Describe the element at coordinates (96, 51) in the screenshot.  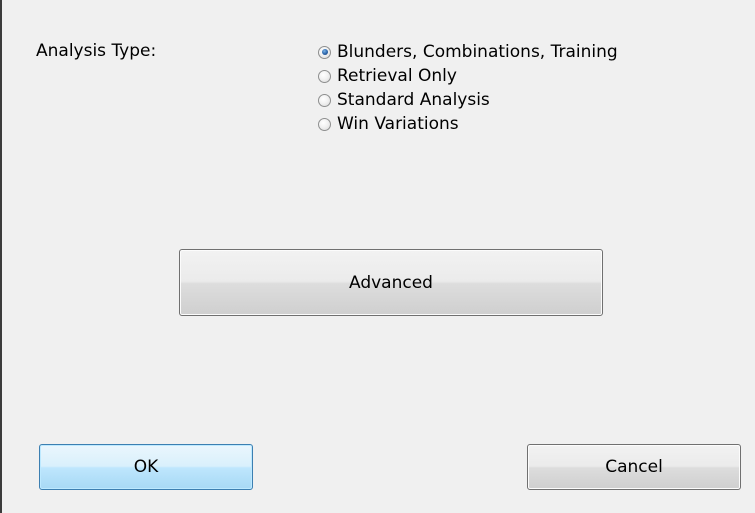
I see `analysis-type-label: Analysis Type:` at that location.